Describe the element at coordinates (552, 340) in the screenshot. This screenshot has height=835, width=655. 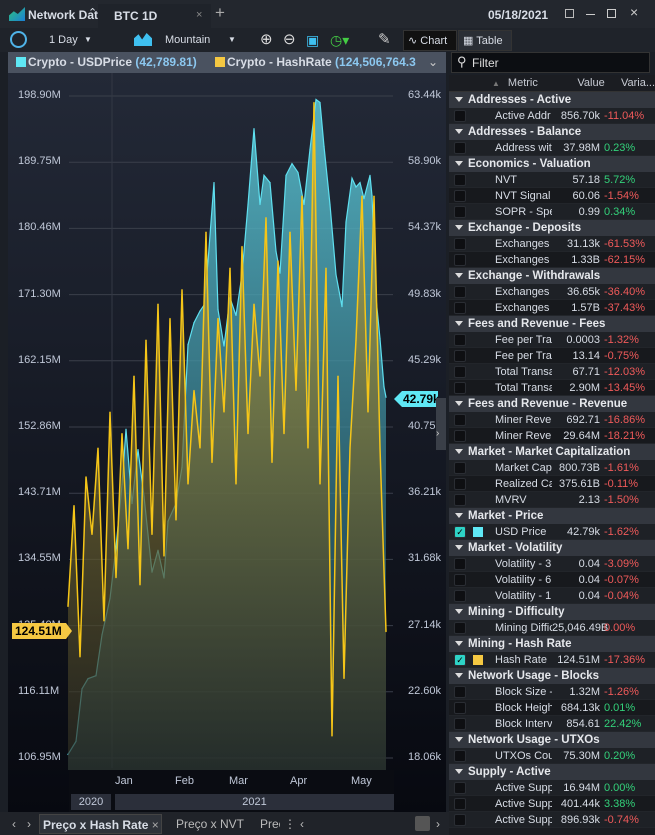
I see `metric-row: Fee per Tra 0.0003 -1.32%` at that location.